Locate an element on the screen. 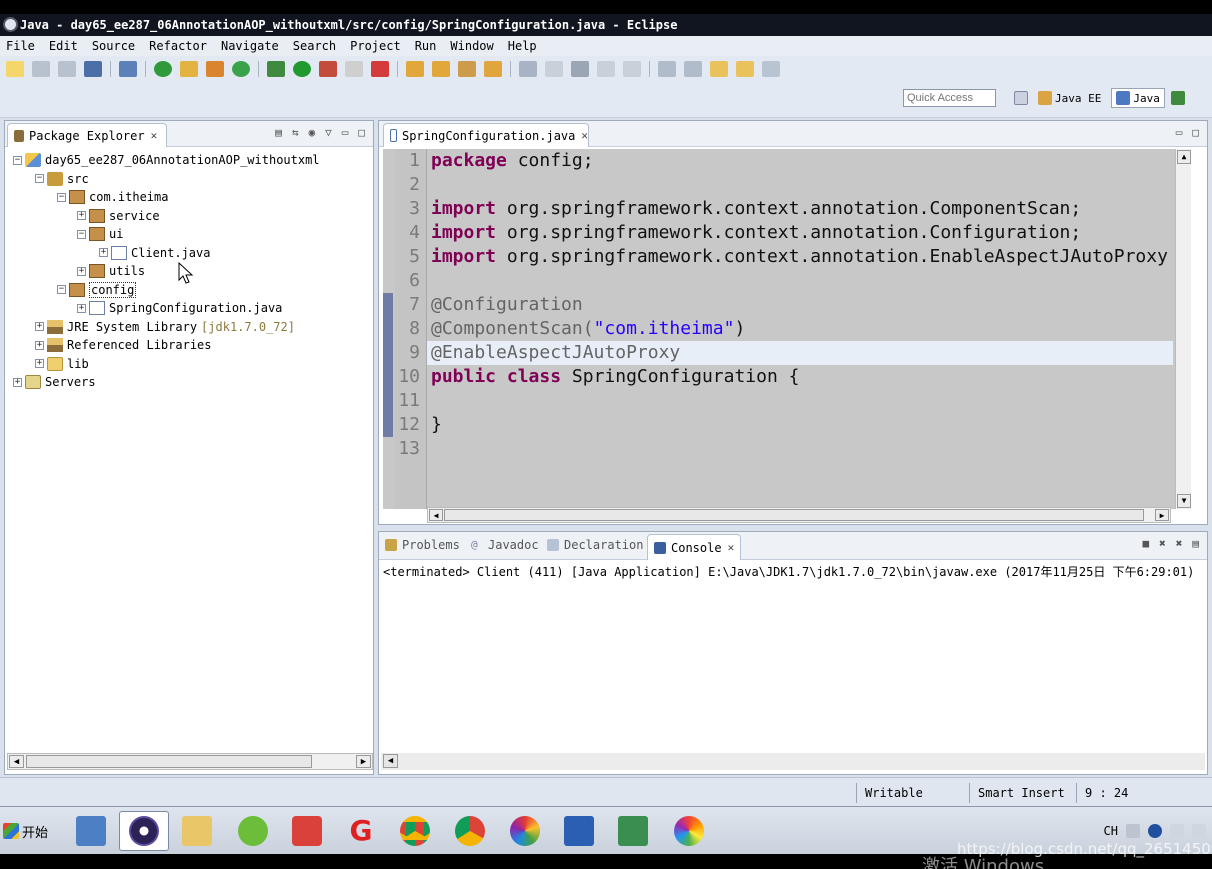 The width and height of the screenshot is (1212, 869). tab-javadoc: @ Javadoc is located at coordinates (505, 545).